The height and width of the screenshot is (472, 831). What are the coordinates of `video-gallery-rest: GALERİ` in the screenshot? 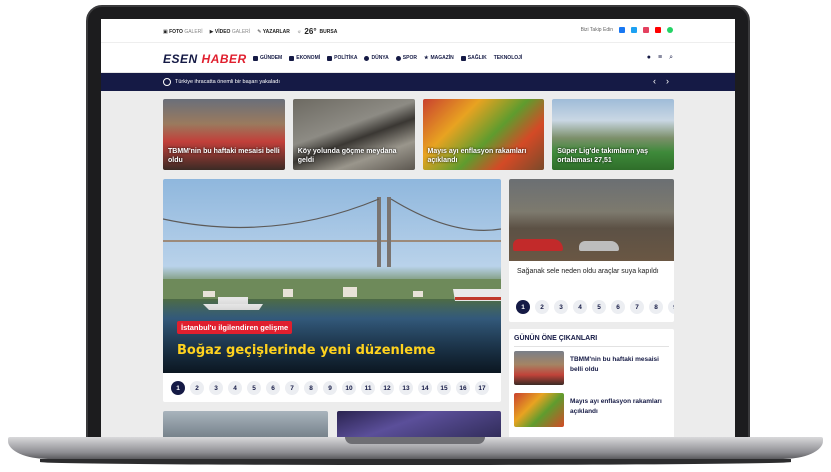 It's located at (241, 31).